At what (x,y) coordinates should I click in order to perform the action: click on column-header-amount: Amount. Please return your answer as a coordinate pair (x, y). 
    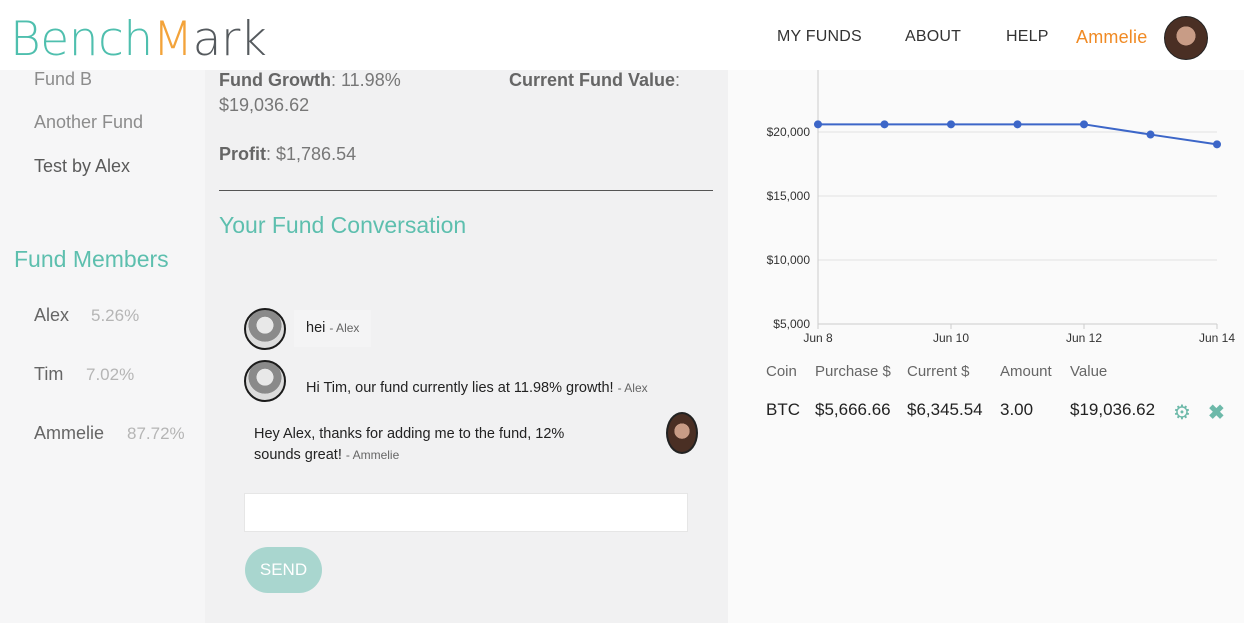
    Looking at the image, I should click on (1026, 371).